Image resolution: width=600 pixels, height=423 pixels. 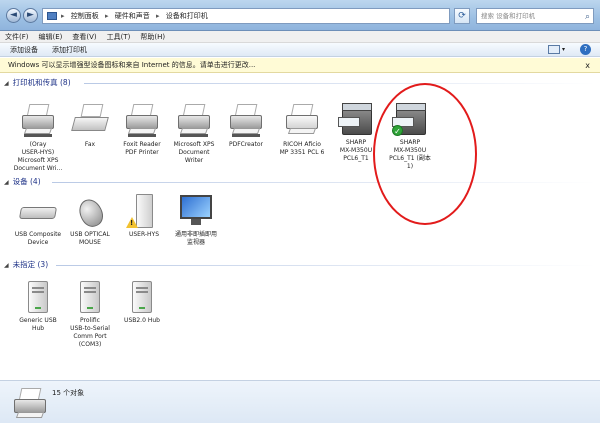 What do you see at coordinates (194, 152) in the screenshot?
I see `device-label: Microsoft XPS Document Writer` at bounding box center [194, 152].